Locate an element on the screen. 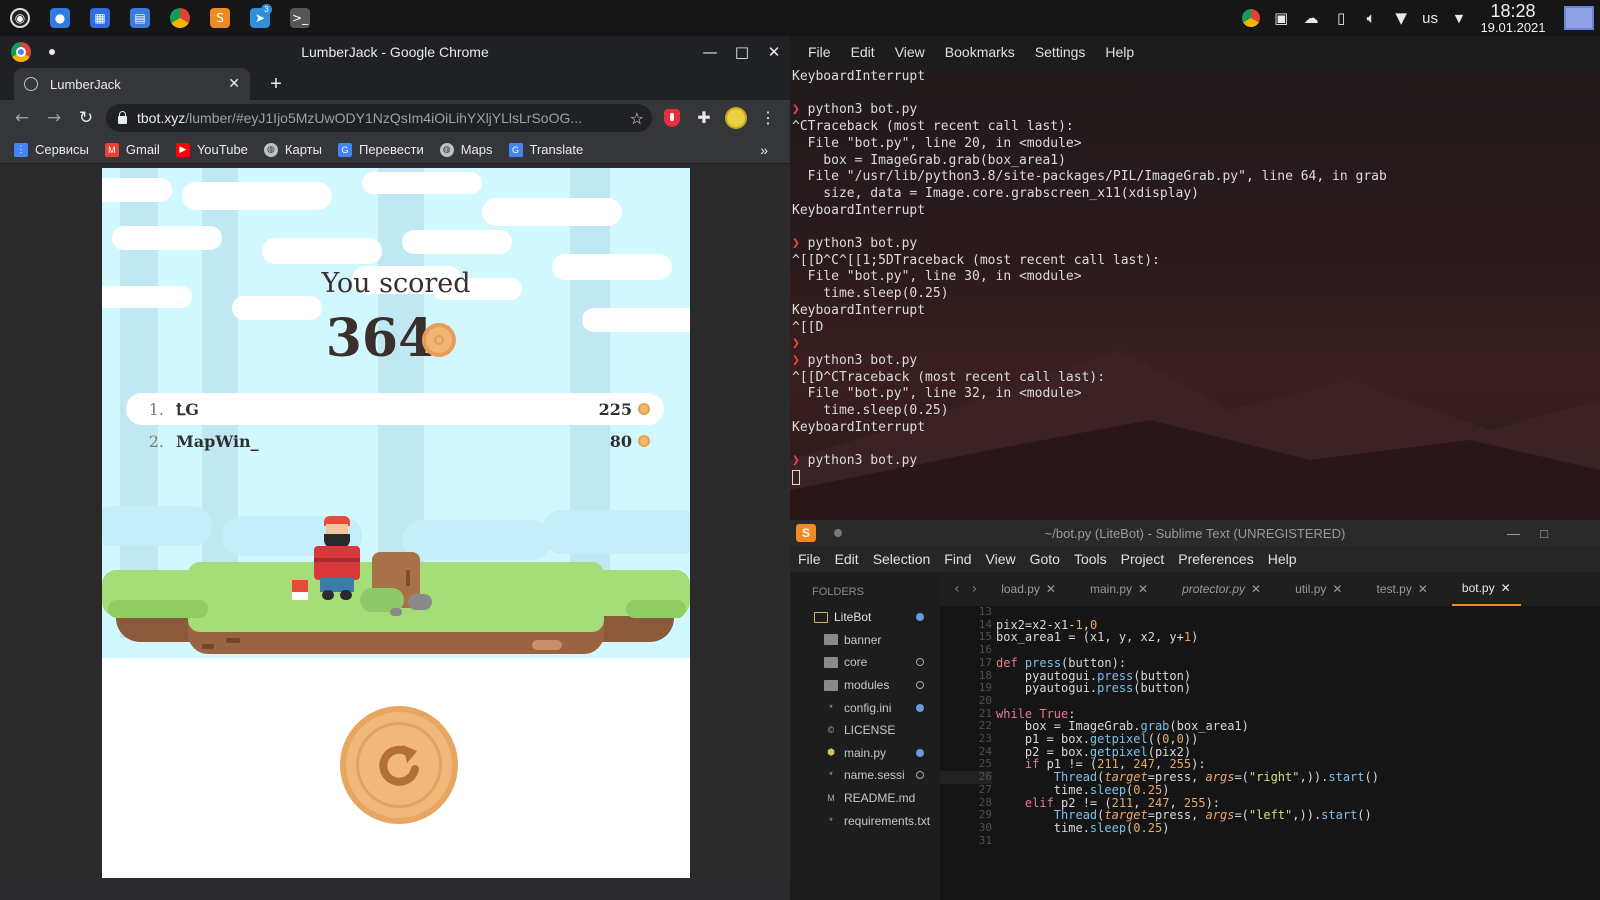 This screenshot has height=900, width=1600. sidebar-item-config-ini: * config.ini is located at coordinates (865, 707).